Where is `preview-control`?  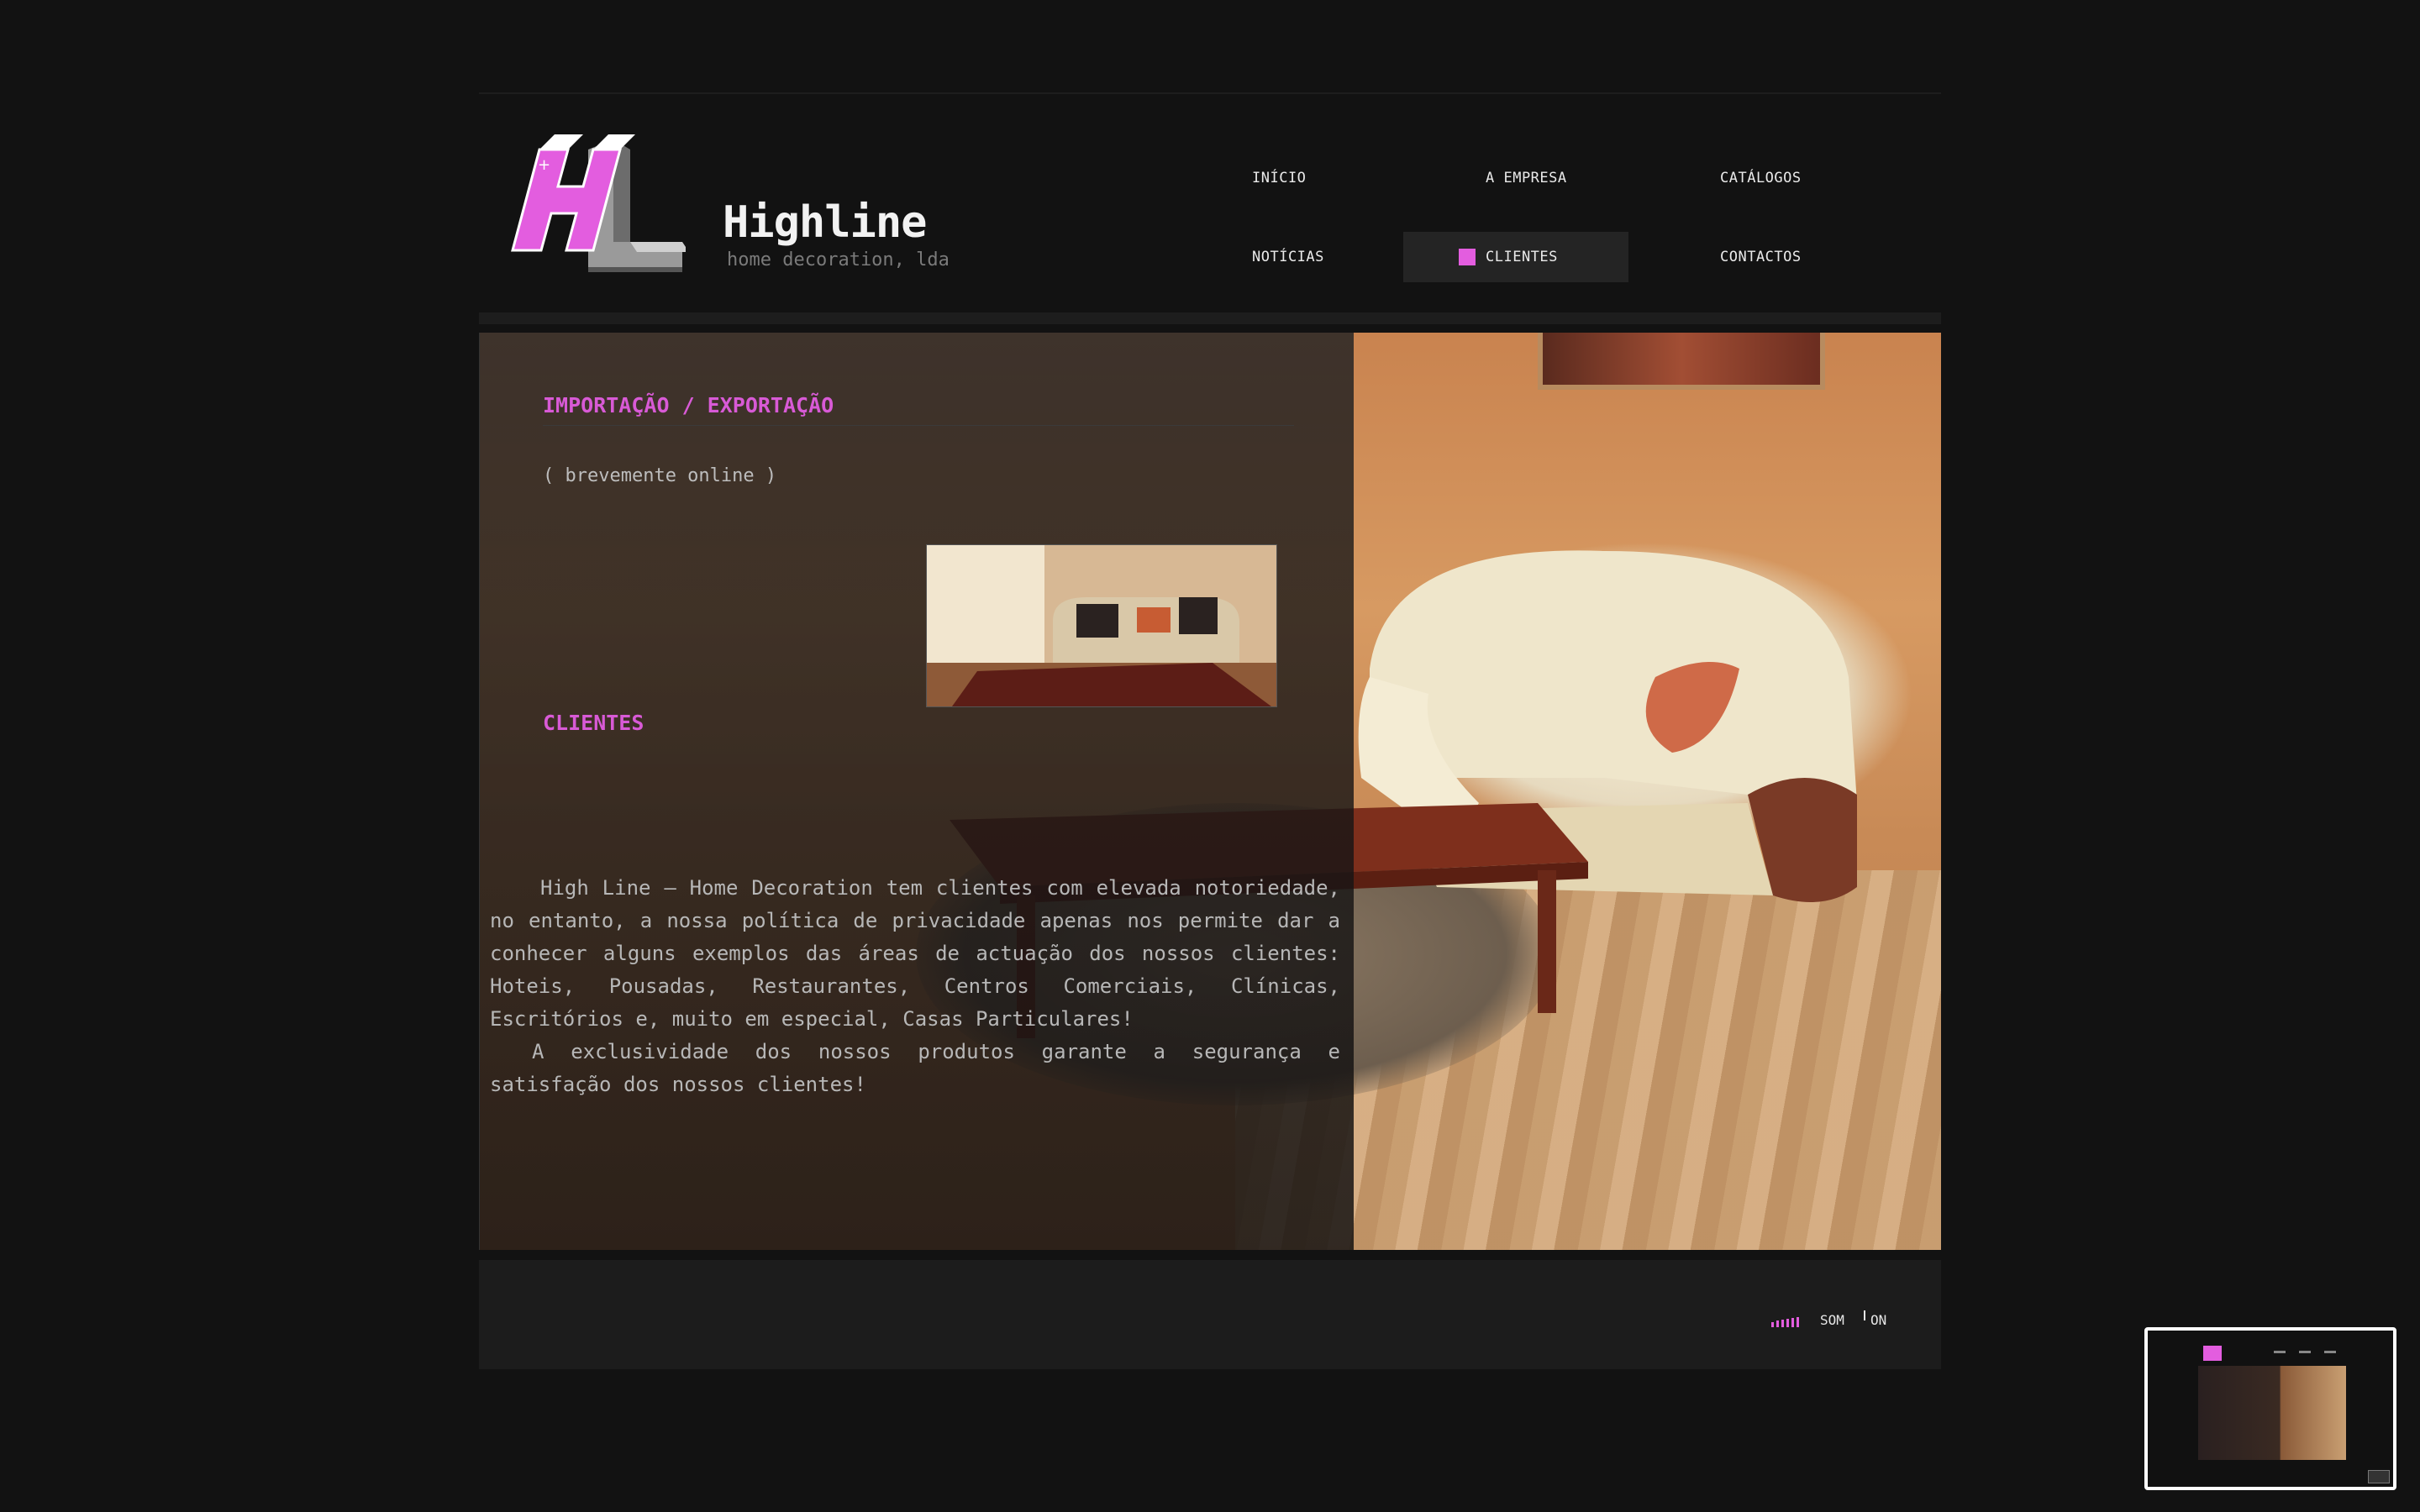 preview-control is located at coordinates (2379, 1476).